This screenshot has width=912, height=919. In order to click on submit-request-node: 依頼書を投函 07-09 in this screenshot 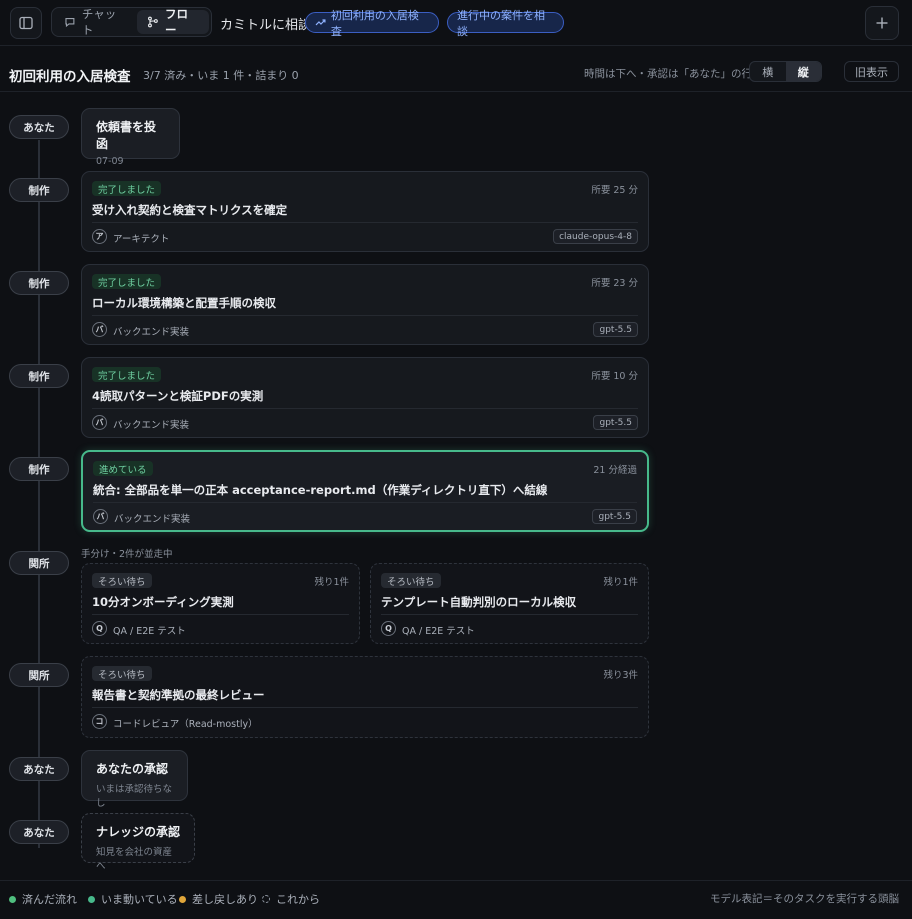, I will do `click(130, 137)`.